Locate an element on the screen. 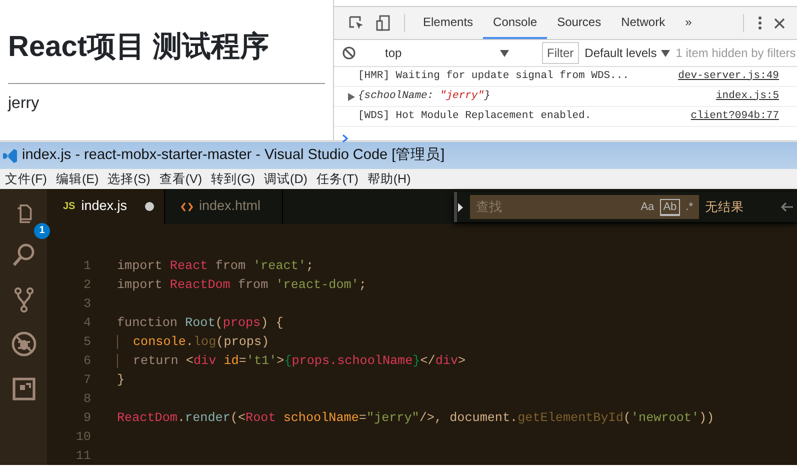 Image resolution: width=797 pixels, height=467 pixels. line-number: 11 is located at coordinates (82, 456).